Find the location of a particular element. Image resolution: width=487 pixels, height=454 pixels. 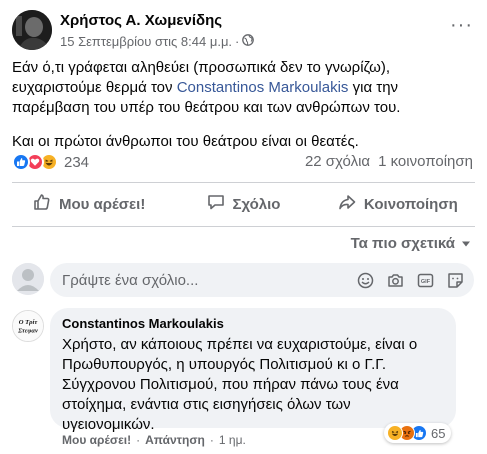

post-meta: 15 Σεπτεμβρίου στις 8:44 μ.μ. · is located at coordinates (157, 41).